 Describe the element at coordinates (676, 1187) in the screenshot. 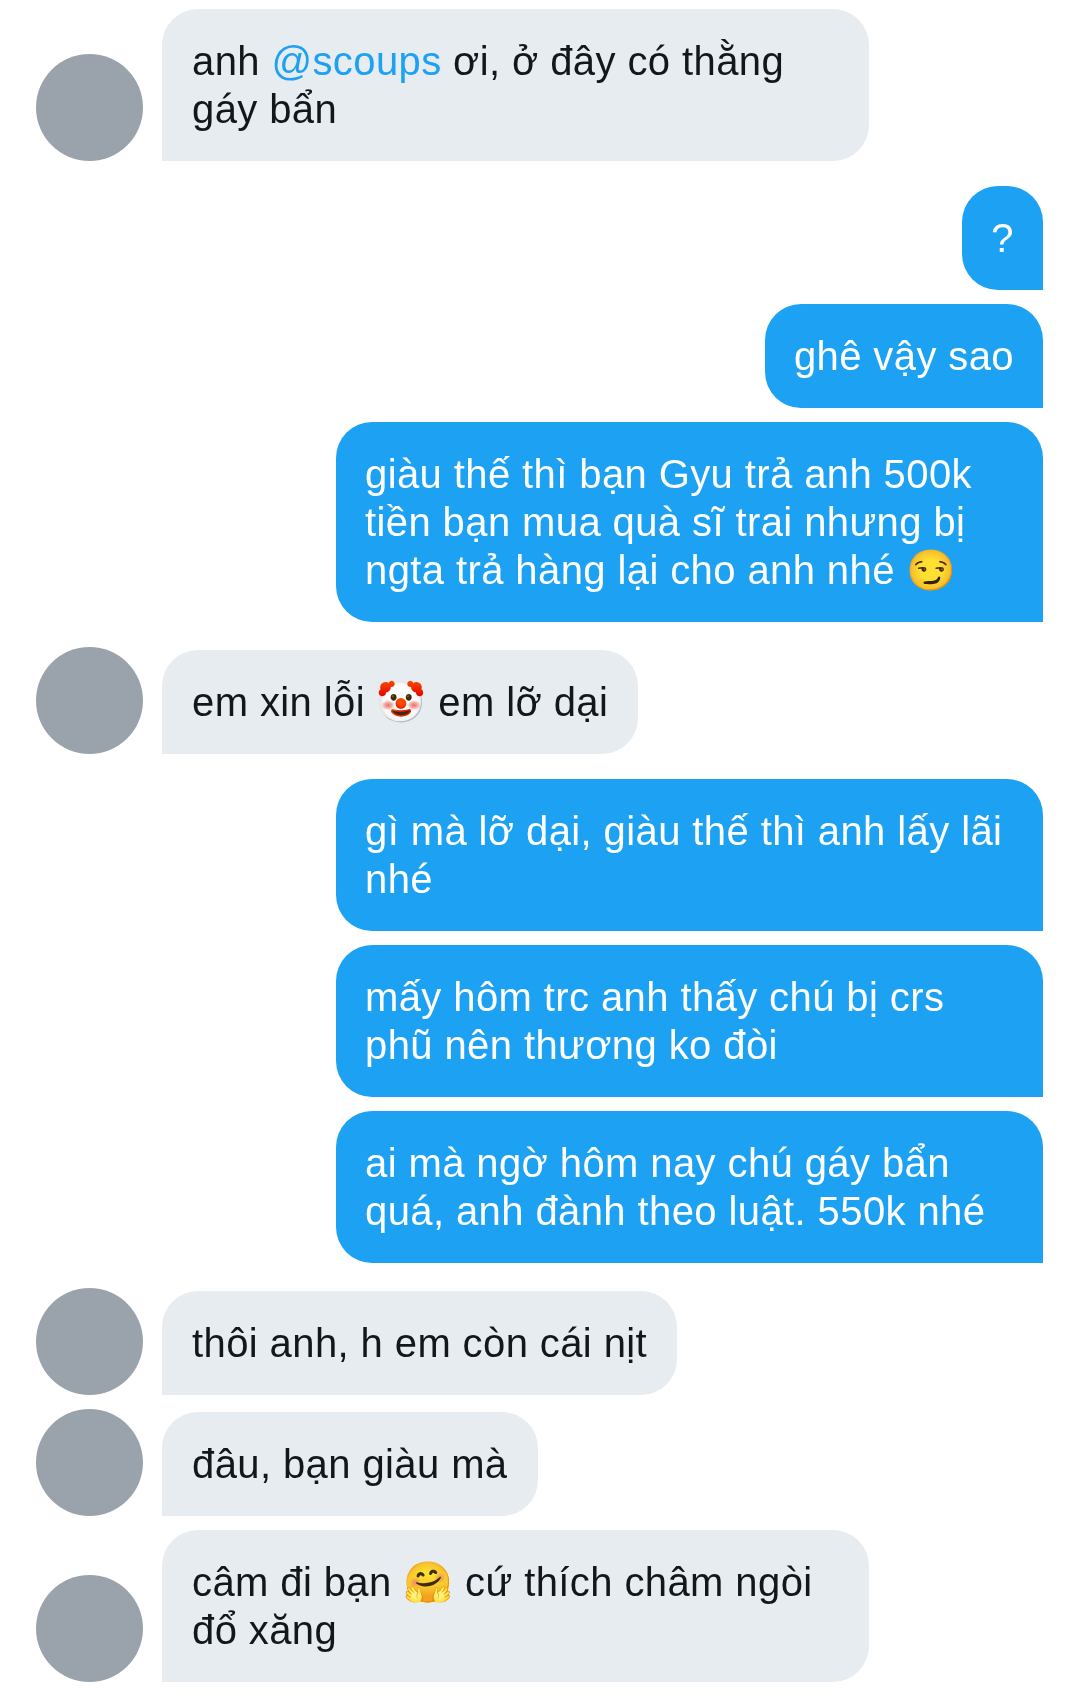

I see `message-text: ai mà ngờ hôm nay chú gáy bẩn quá, anh đành theo luật. 550k nhé` at that location.